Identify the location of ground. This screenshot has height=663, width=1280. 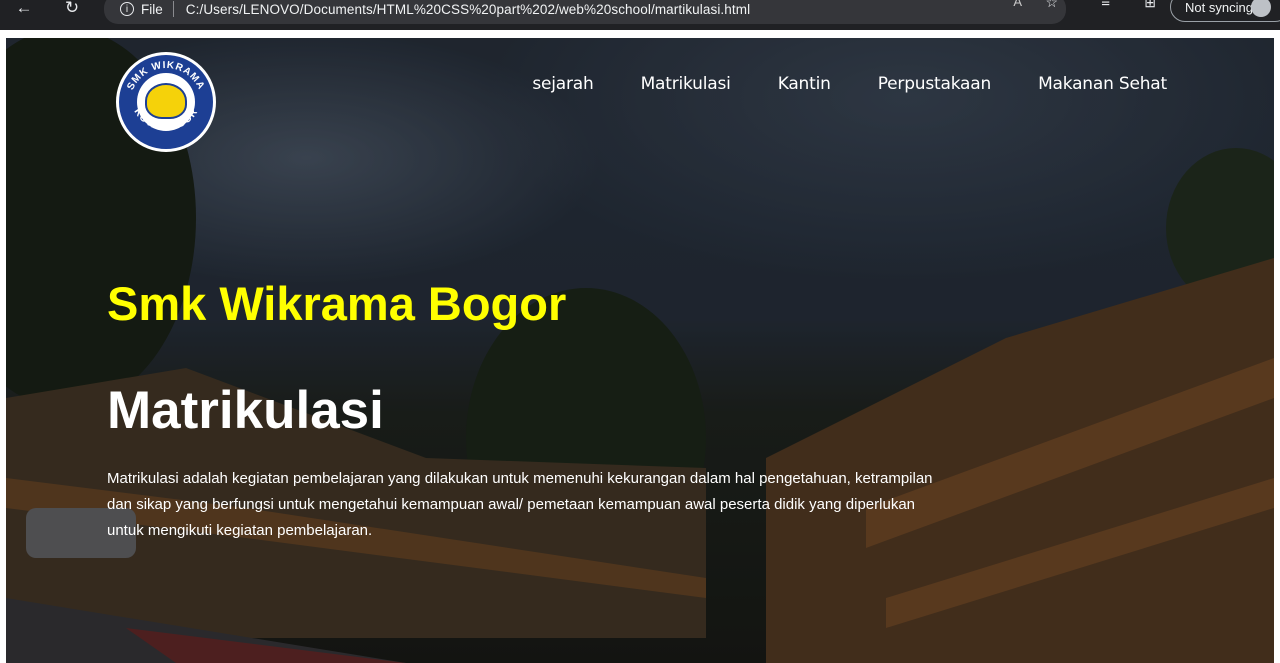
(206, 630).